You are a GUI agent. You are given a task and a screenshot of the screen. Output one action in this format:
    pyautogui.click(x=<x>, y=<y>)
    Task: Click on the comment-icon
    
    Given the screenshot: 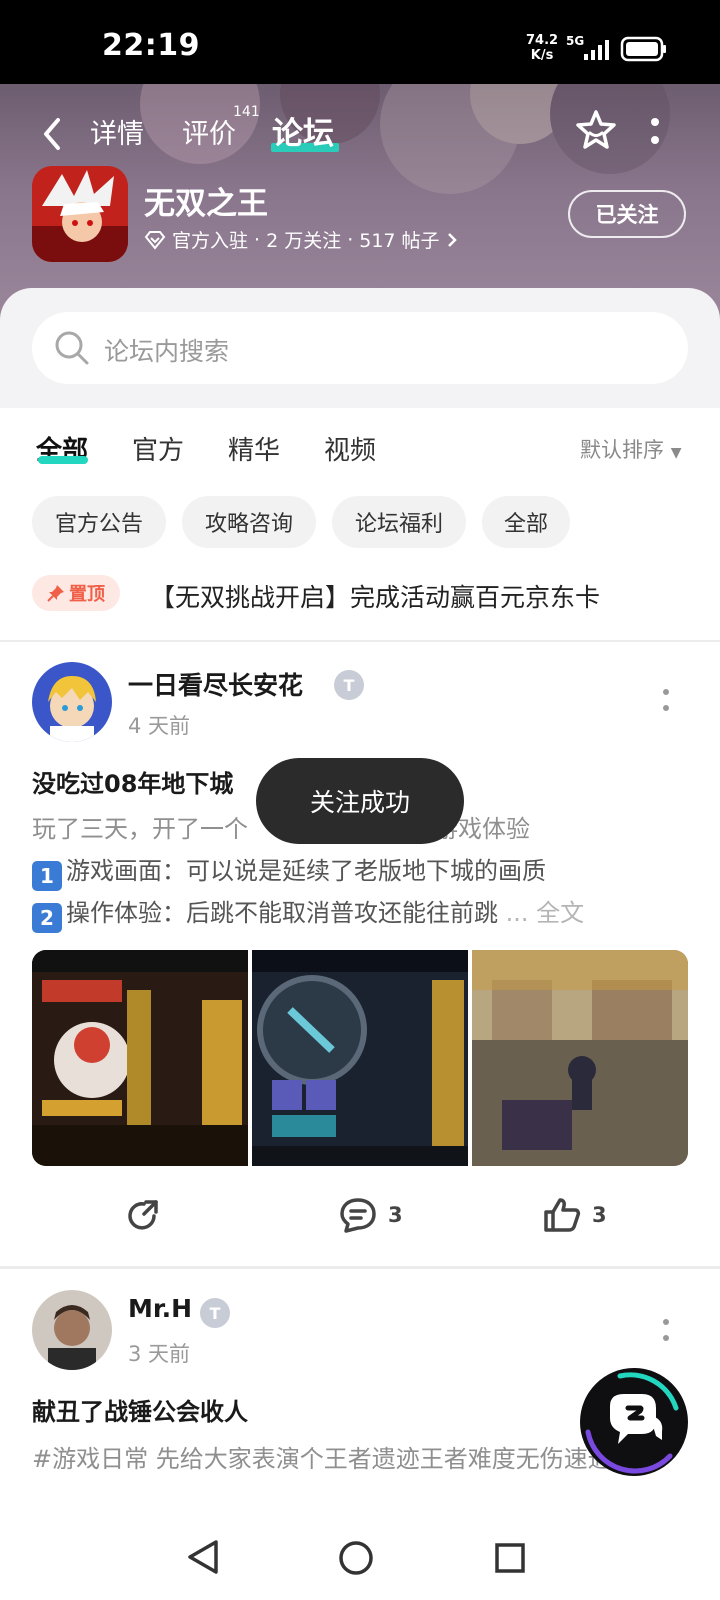 What is the action you would take?
    pyautogui.click(x=358, y=1215)
    